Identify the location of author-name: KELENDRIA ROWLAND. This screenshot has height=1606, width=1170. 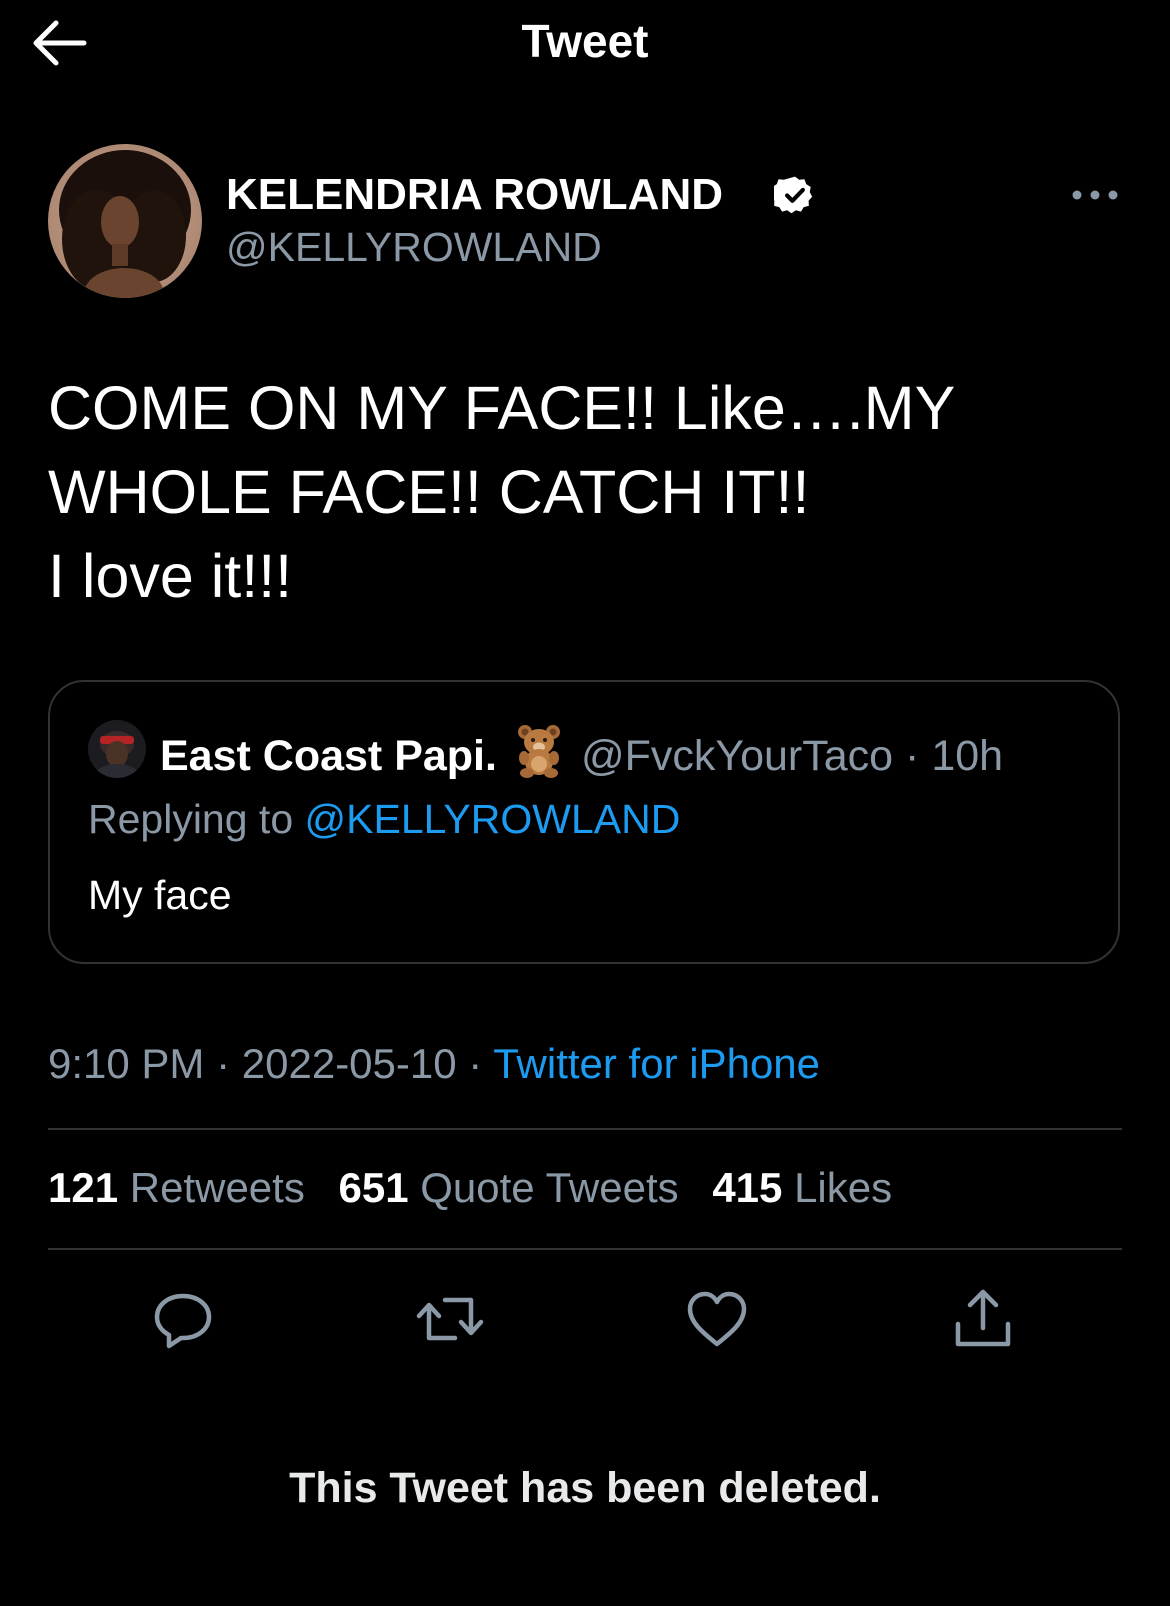
(474, 195).